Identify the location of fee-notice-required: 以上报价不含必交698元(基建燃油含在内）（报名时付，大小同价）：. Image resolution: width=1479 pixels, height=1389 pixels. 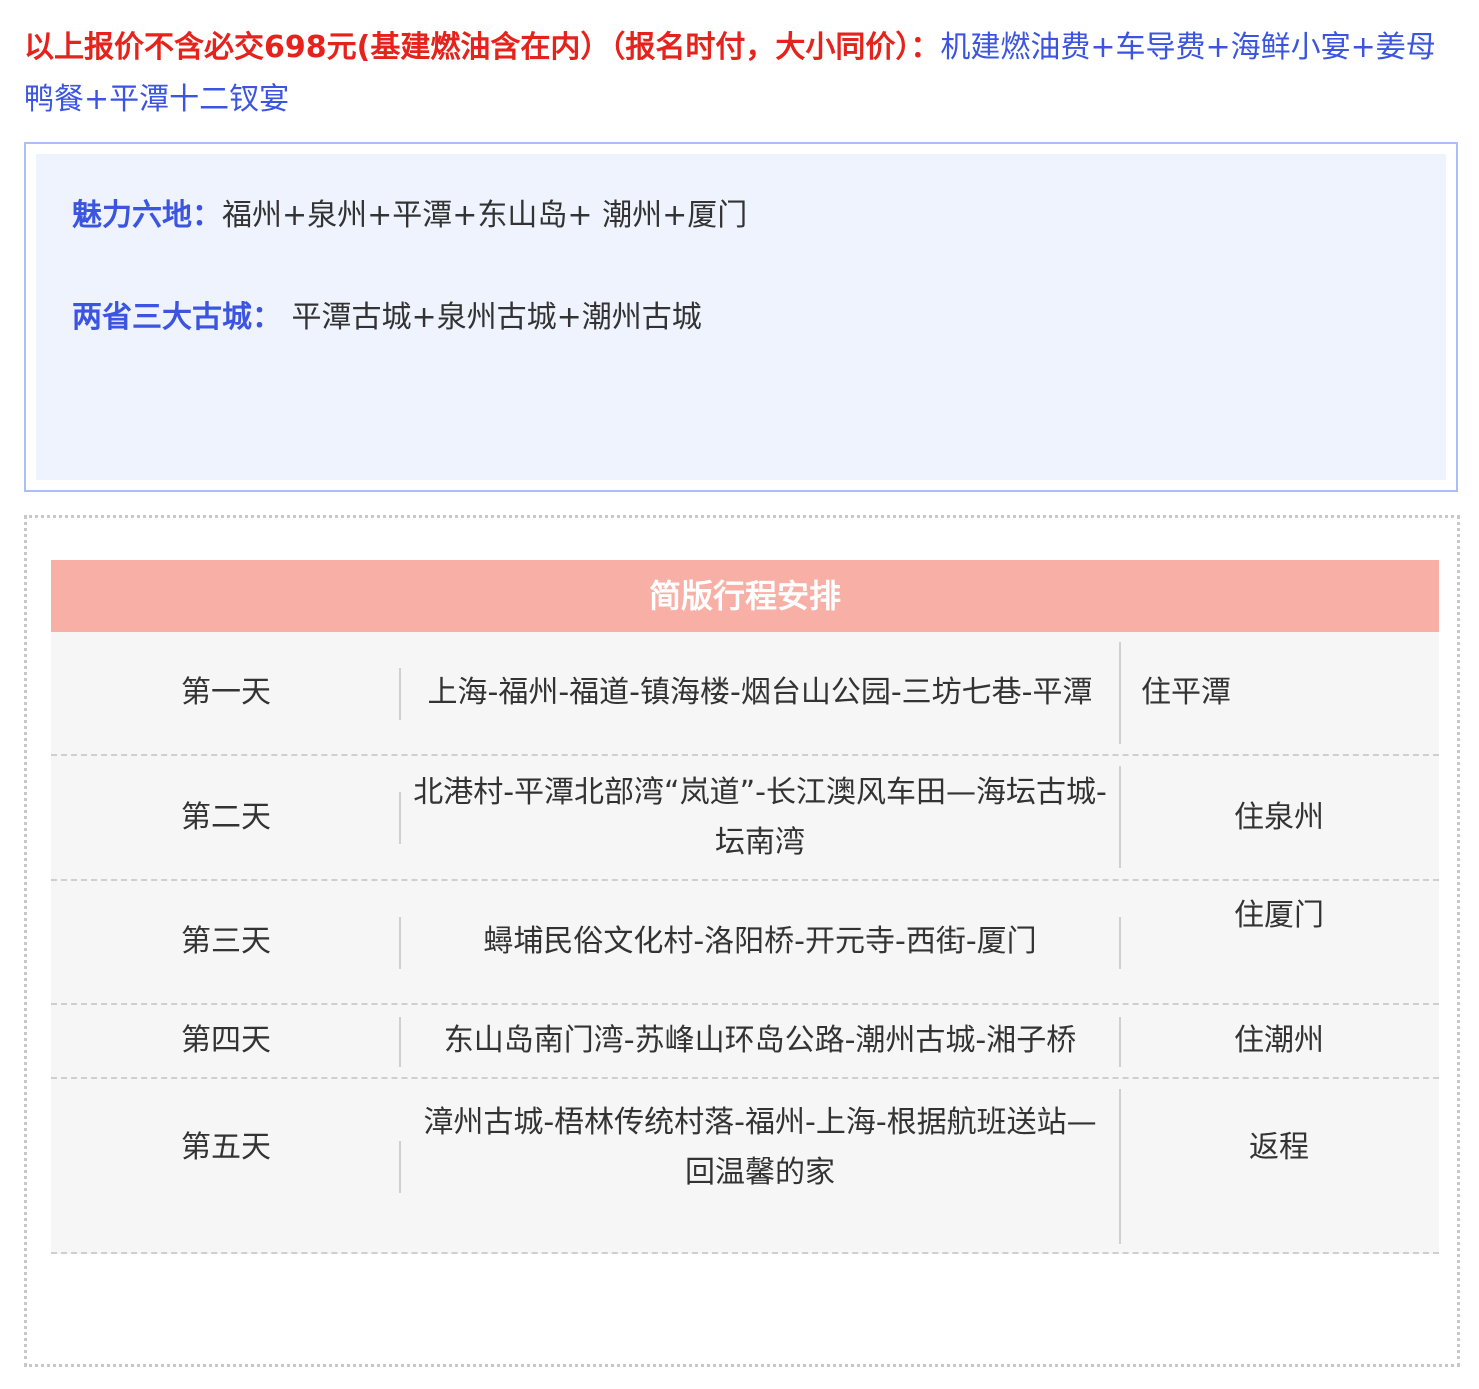
(482, 47).